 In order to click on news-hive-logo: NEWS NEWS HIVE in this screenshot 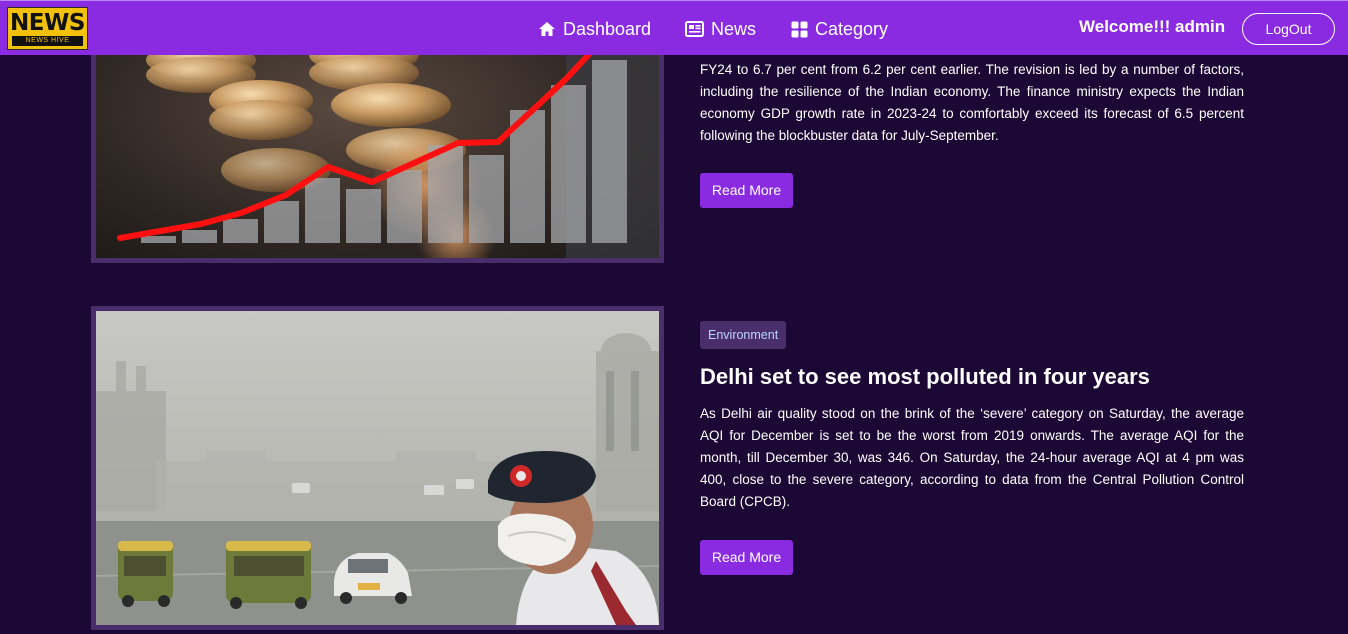, I will do `click(47, 28)`.